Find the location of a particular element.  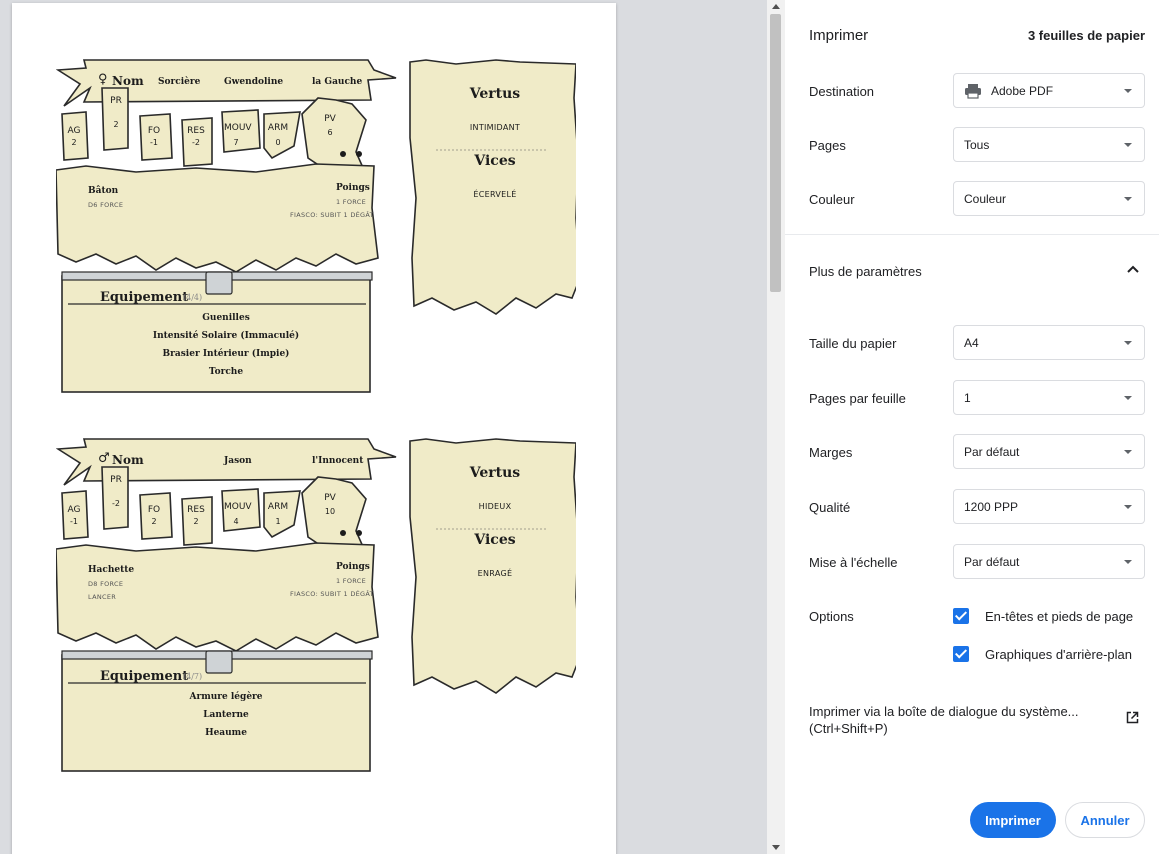

equipment-item: Guenilles is located at coordinates (226, 318).